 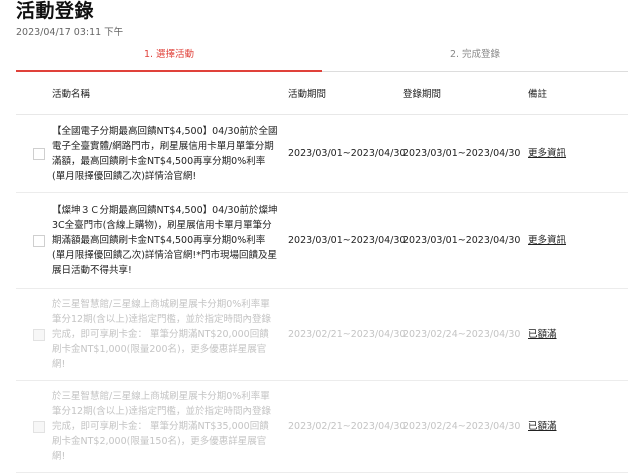 What do you see at coordinates (170, 93) in the screenshot?
I see `header-event-name: 活動名稱` at bounding box center [170, 93].